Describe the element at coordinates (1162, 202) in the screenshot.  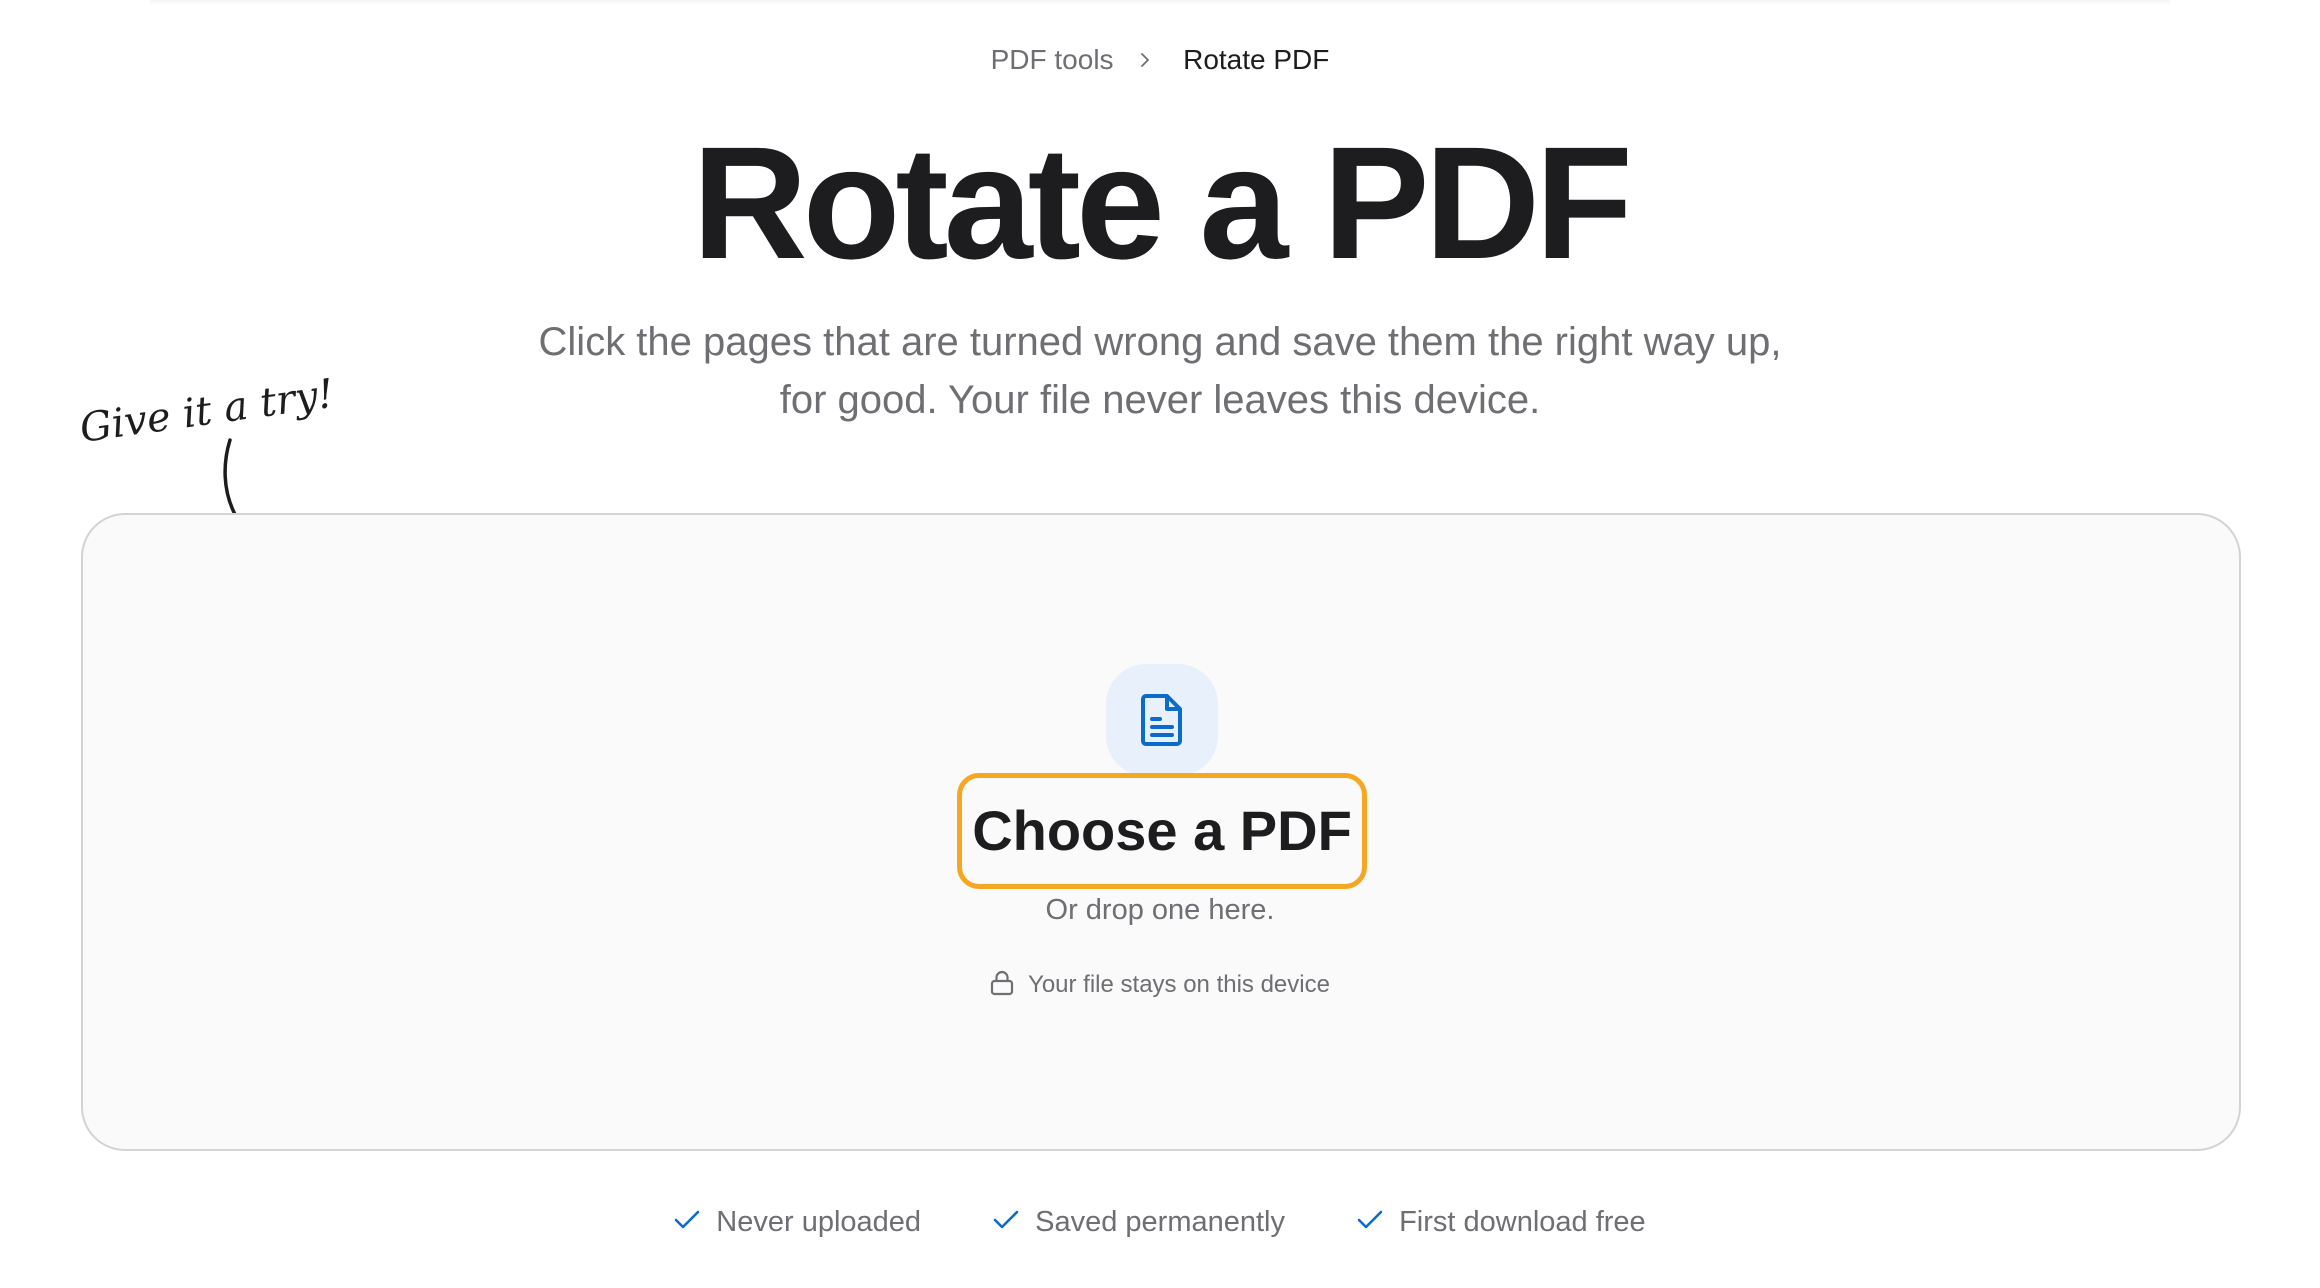
I see `page-title: Rotate a PDF` at that location.